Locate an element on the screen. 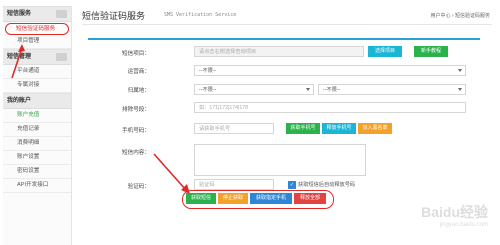  content-label: 短信内容： is located at coordinates (136, 153).